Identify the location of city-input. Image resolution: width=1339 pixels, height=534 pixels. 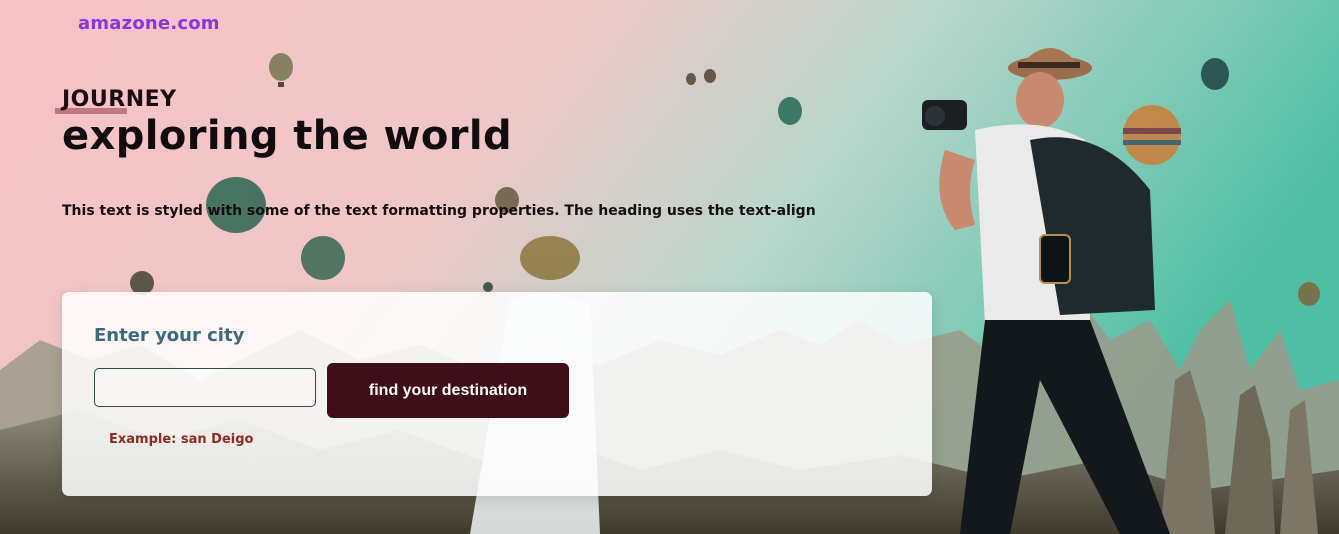
(205, 387).